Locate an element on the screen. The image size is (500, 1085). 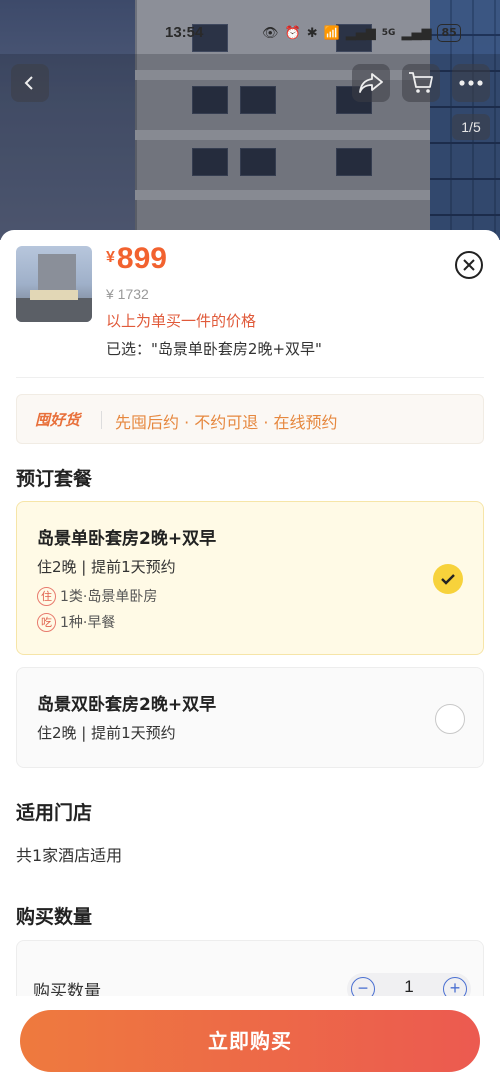
price-note: 以上为单买一件的价格 is located at coordinates (181, 321).